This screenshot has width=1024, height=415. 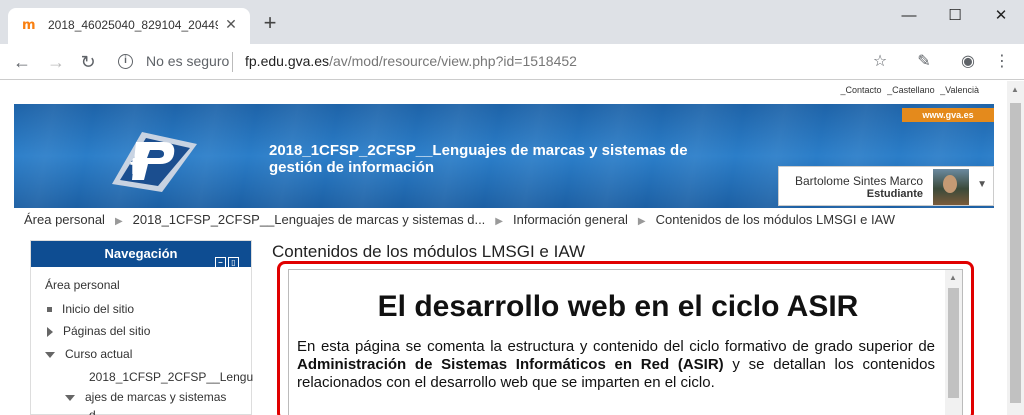 What do you see at coordinates (911, 90) in the screenshot?
I see `castellano-link: _Castellano` at bounding box center [911, 90].